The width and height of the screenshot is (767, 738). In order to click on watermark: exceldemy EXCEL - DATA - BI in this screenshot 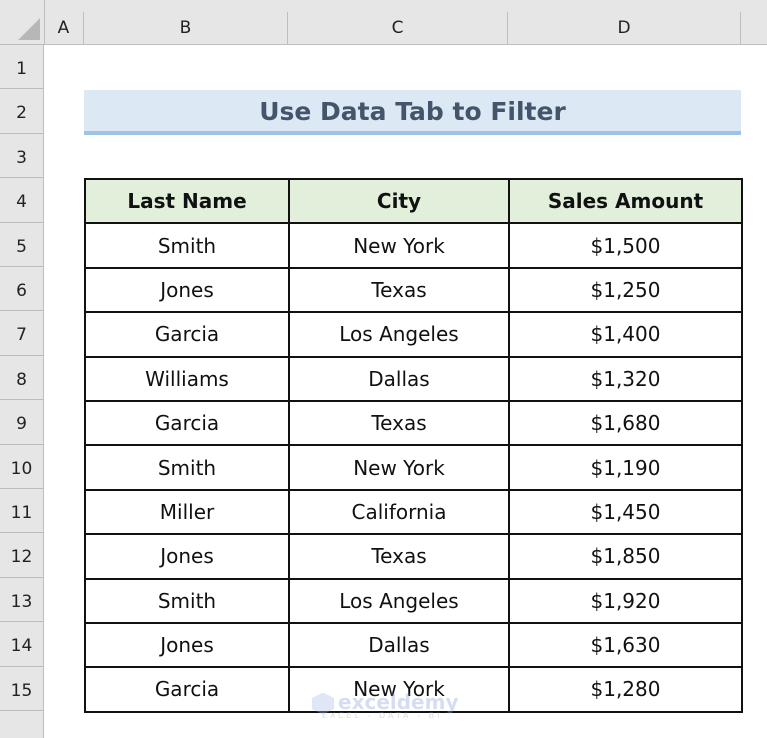, I will do `click(385, 705)`.